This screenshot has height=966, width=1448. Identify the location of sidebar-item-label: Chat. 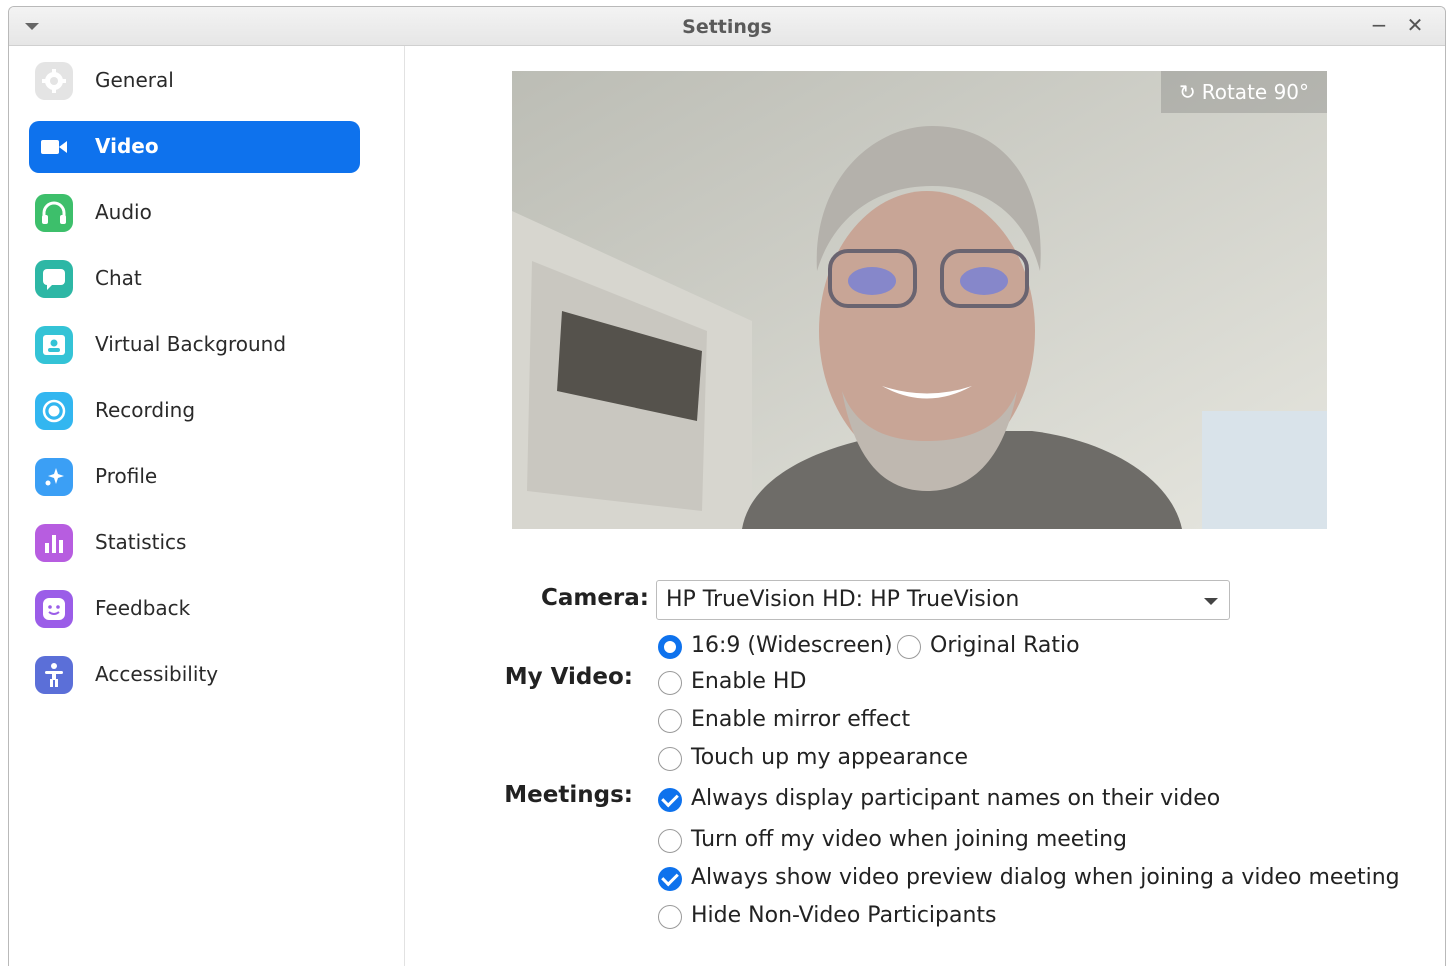
(118, 278).